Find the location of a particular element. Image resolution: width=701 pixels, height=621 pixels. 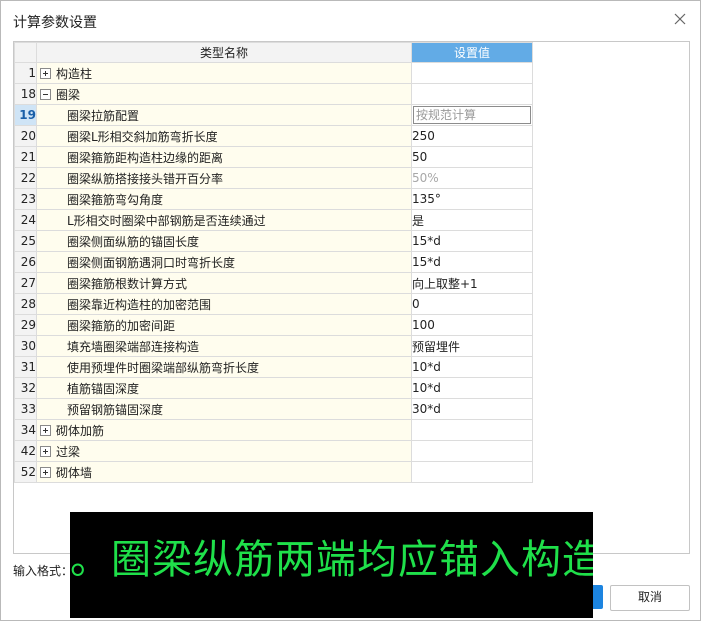

type-name-label: 圈梁箍筋的加密间距 is located at coordinates (121, 325).